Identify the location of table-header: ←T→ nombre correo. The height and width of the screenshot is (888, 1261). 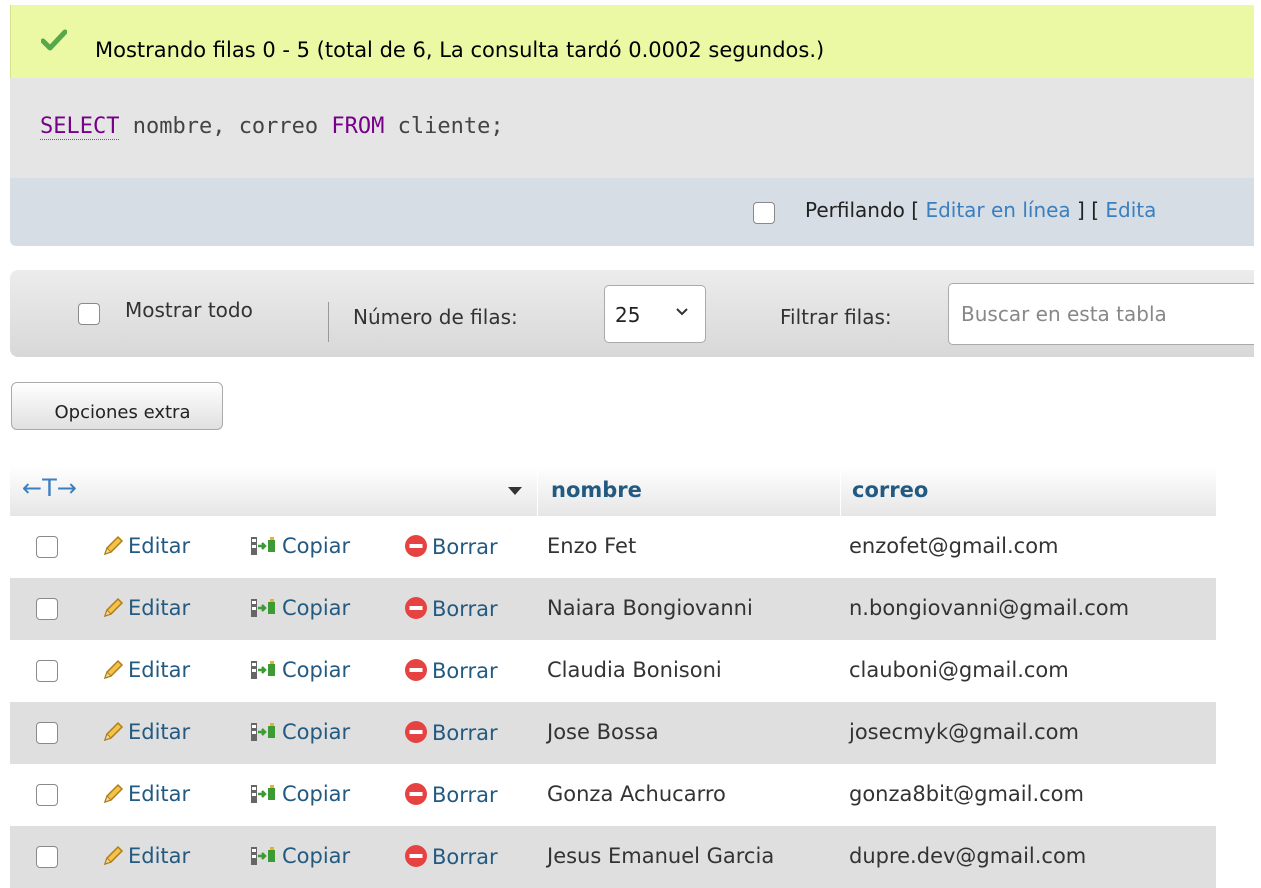
(613, 491).